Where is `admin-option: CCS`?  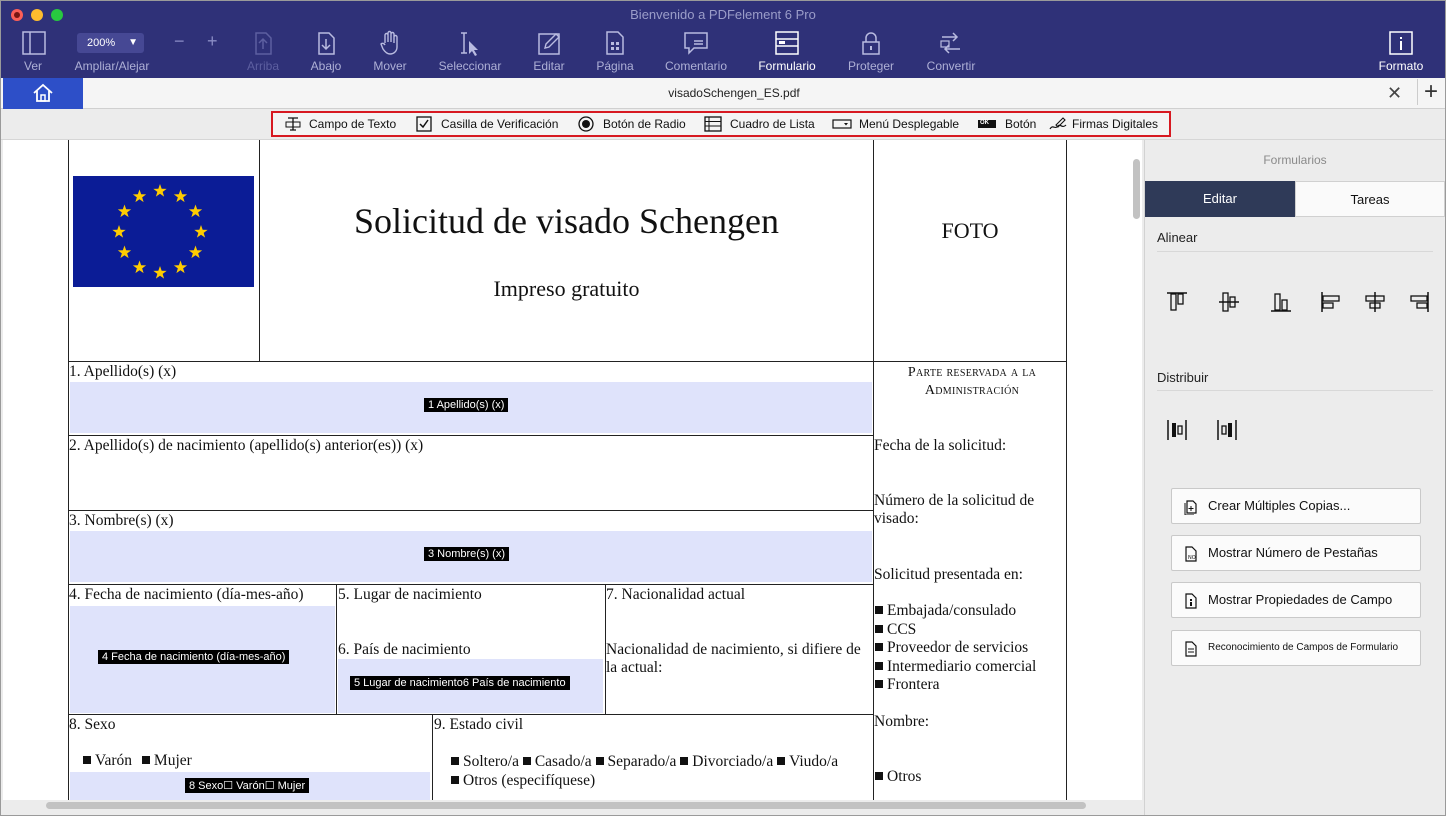
admin-option: CCS is located at coordinates (955, 630).